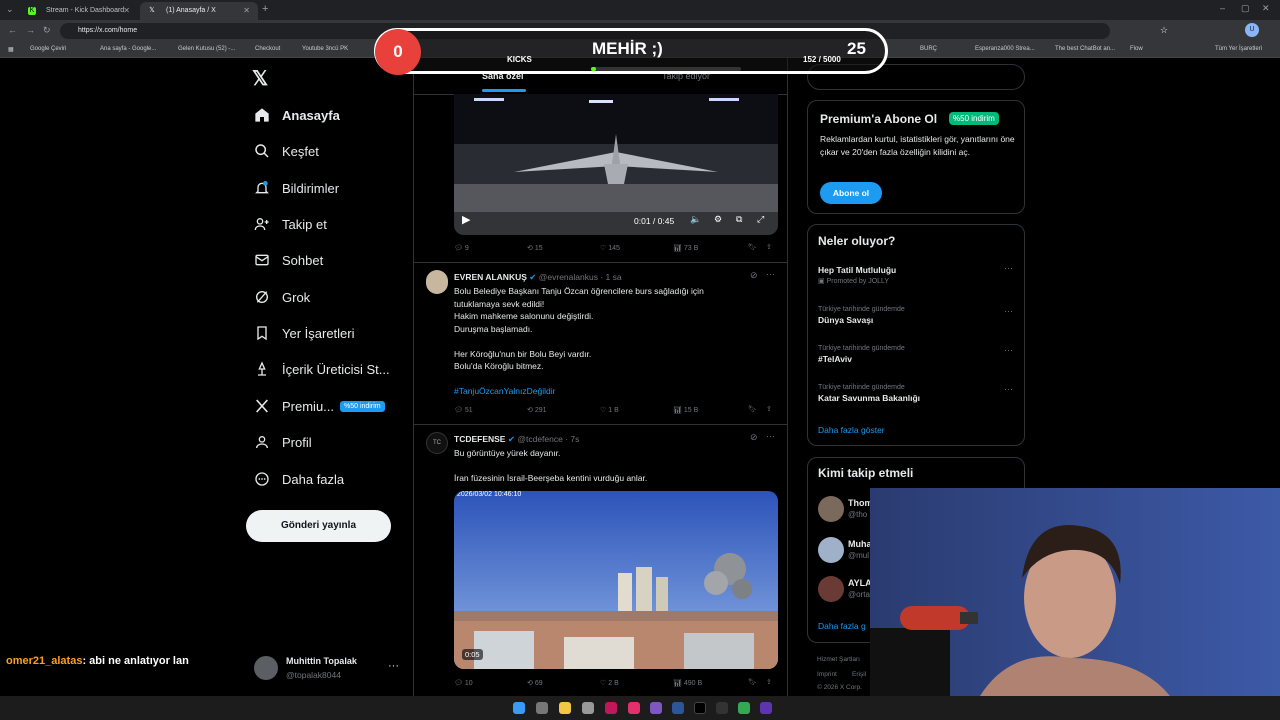 This screenshot has height=720, width=1280. What do you see at coordinates (48, 49) in the screenshot?
I see `bookmark-item: Google Çeviri` at bounding box center [48, 49].